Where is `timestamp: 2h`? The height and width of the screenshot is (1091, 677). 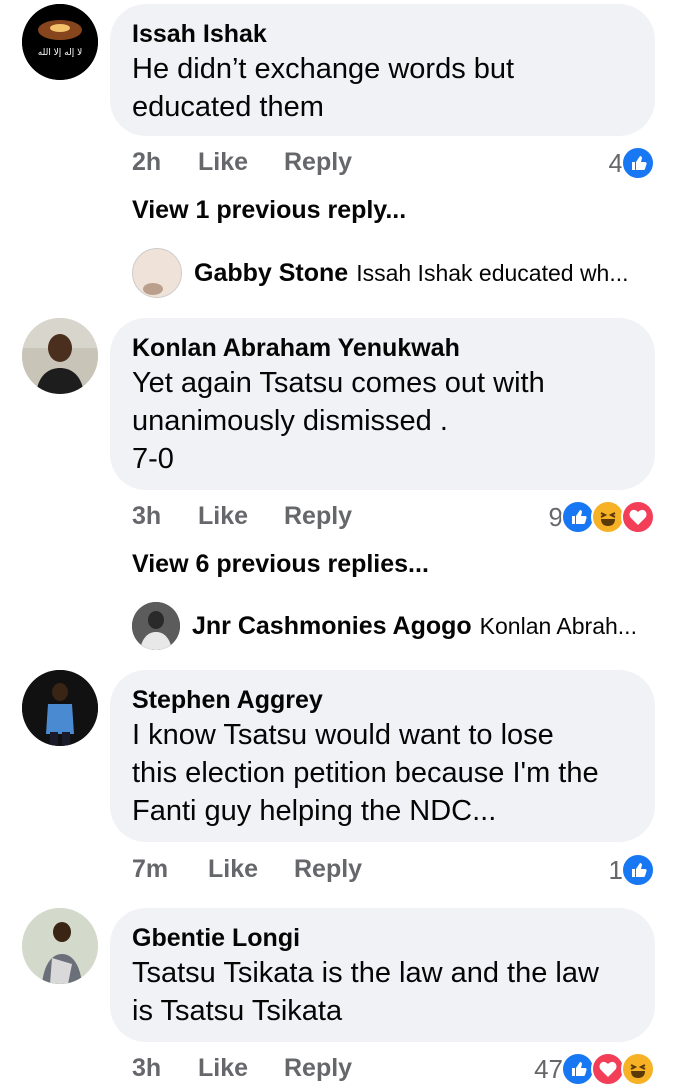
timestamp: 2h is located at coordinates (165, 162).